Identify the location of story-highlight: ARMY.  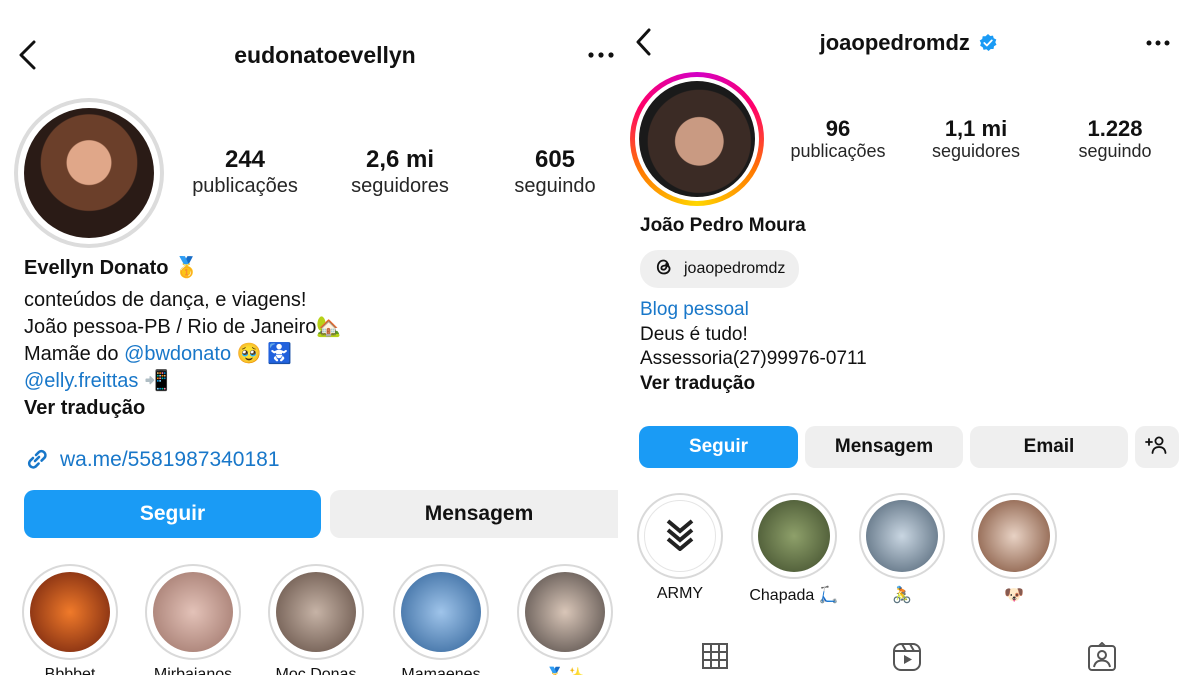
(680, 548).